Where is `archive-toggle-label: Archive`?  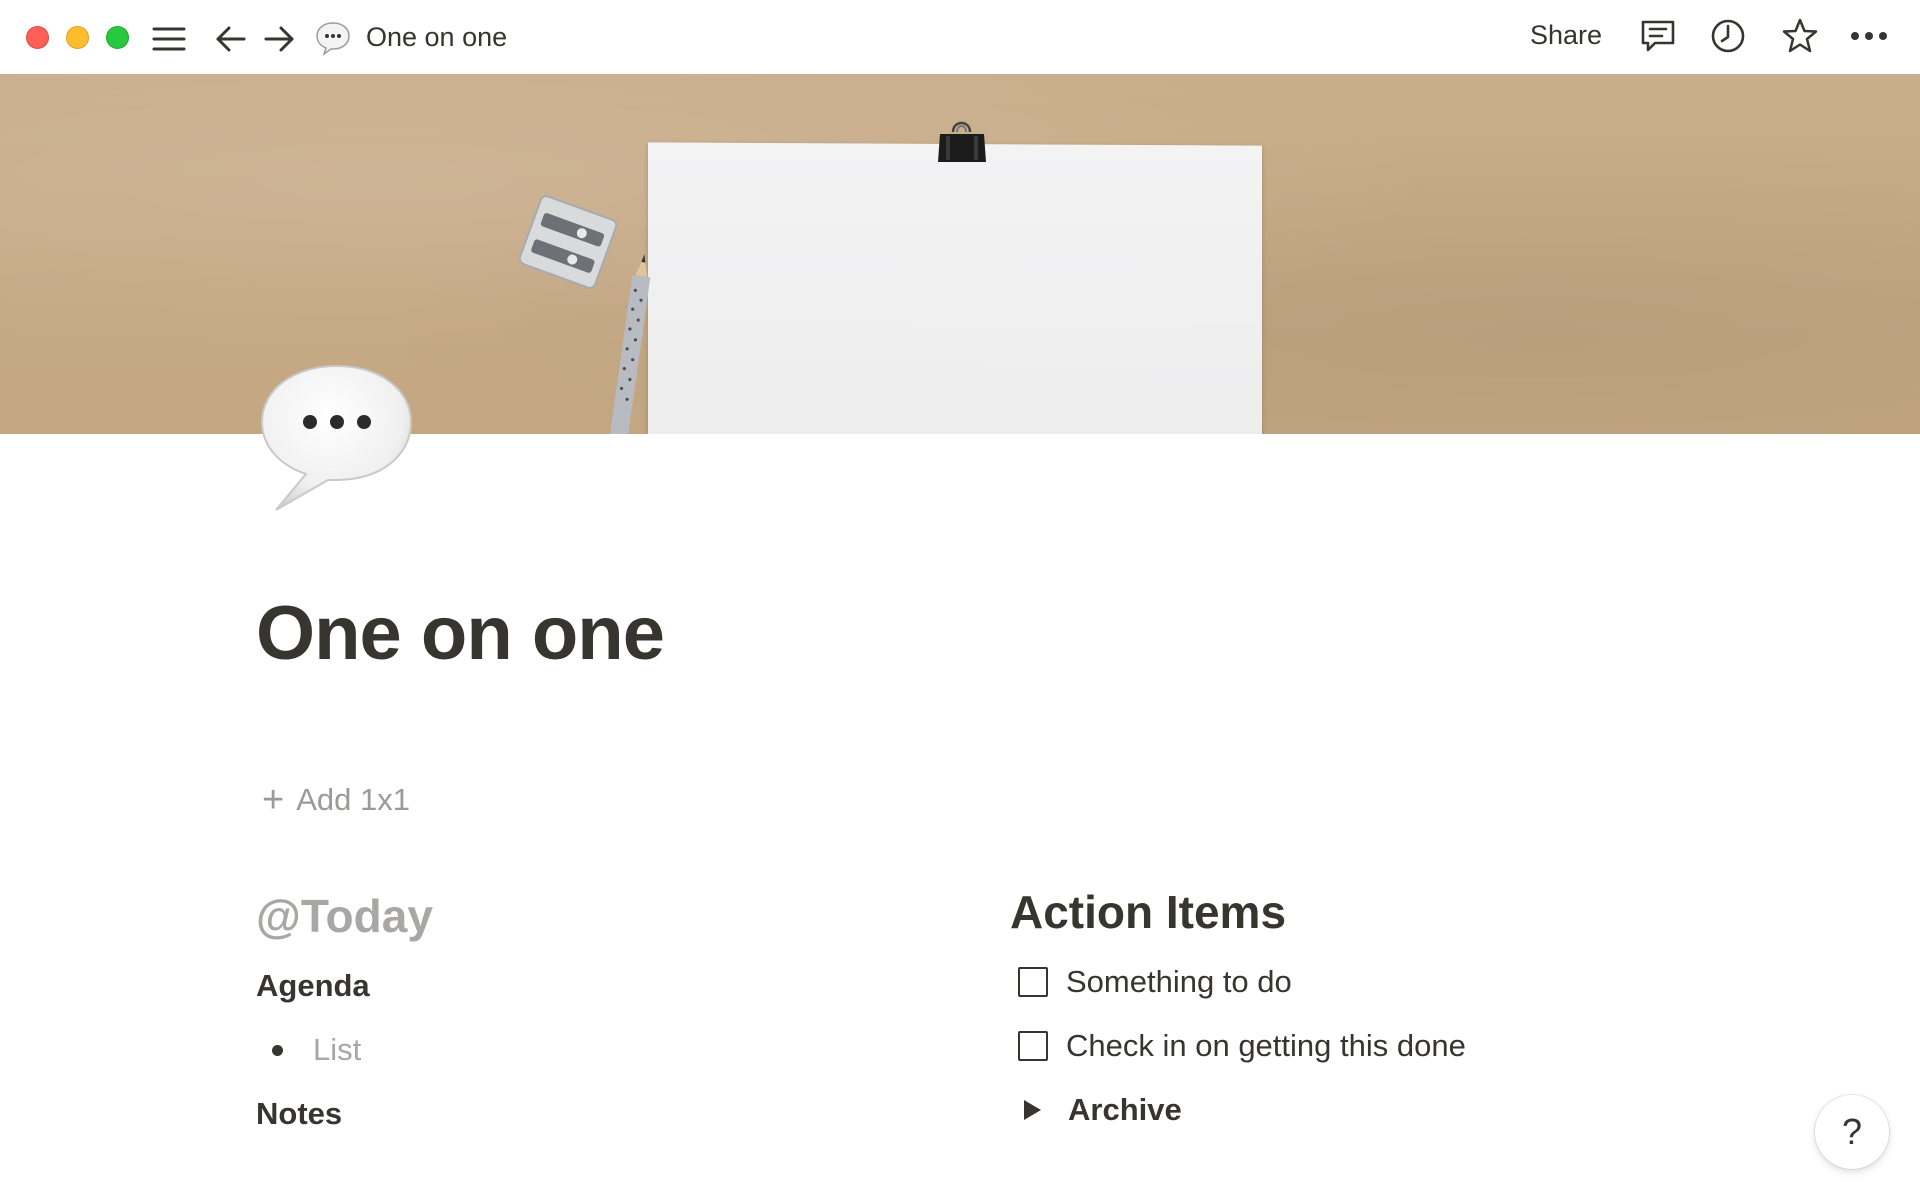 archive-toggle-label: Archive is located at coordinates (1125, 1109).